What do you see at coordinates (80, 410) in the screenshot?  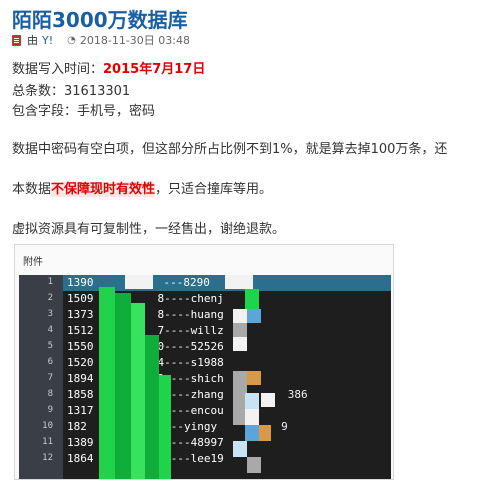 I see `phone-prefix: 1317` at bounding box center [80, 410].